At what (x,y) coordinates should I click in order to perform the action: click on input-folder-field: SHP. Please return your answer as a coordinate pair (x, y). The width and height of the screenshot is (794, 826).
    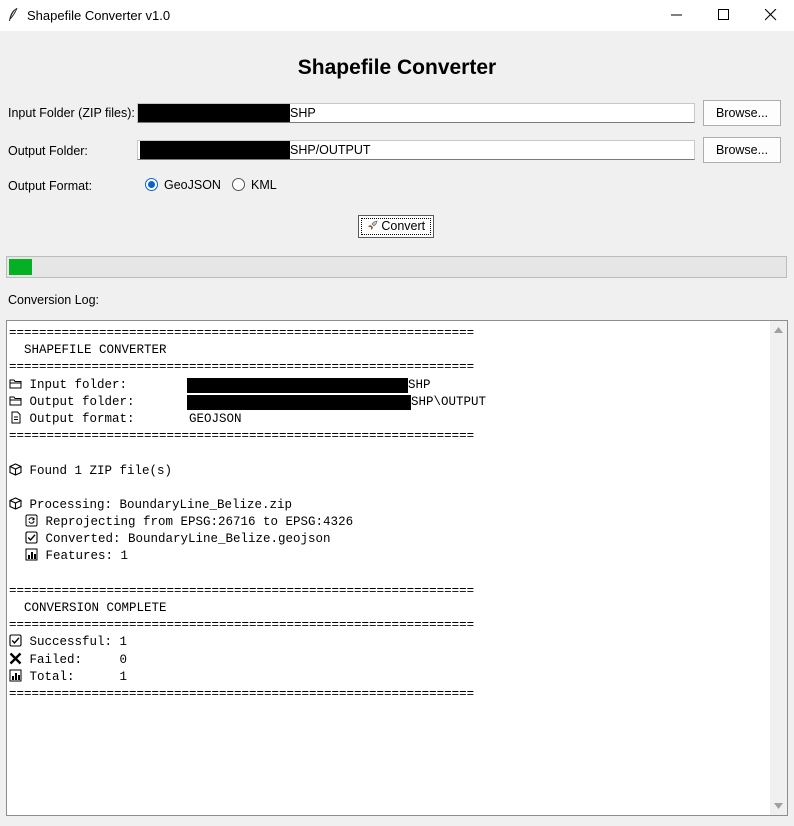
    Looking at the image, I should click on (416, 113).